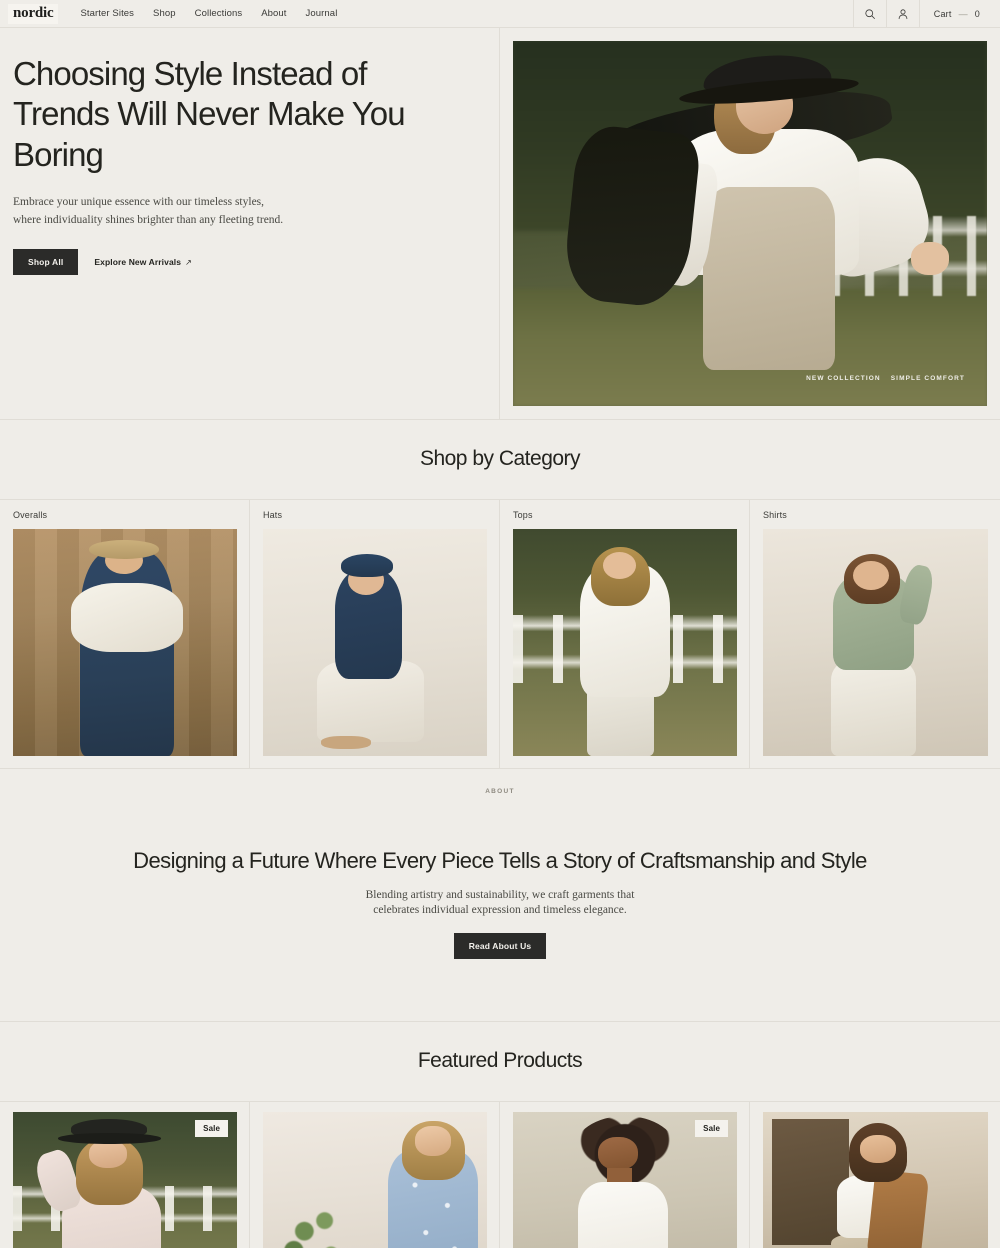 The image size is (1000, 1248). What do you see at coordinates (219, 13) in the screenshot?
I see `nav-item-collections: Collections` at bounding box center [219, 13].